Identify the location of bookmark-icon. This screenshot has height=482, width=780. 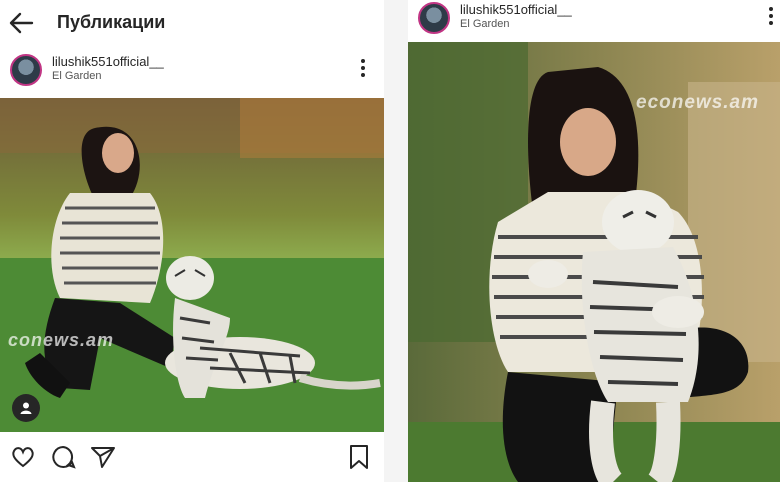
(359, 457).